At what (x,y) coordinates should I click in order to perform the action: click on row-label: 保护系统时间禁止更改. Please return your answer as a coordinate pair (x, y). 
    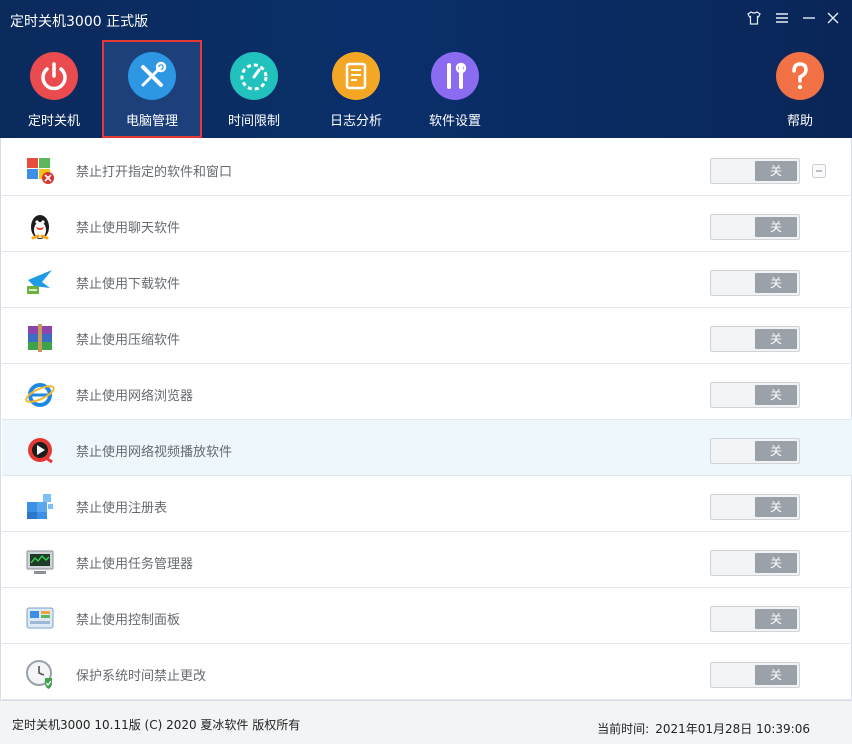
    Looking at the image, I should click on (141, 676).